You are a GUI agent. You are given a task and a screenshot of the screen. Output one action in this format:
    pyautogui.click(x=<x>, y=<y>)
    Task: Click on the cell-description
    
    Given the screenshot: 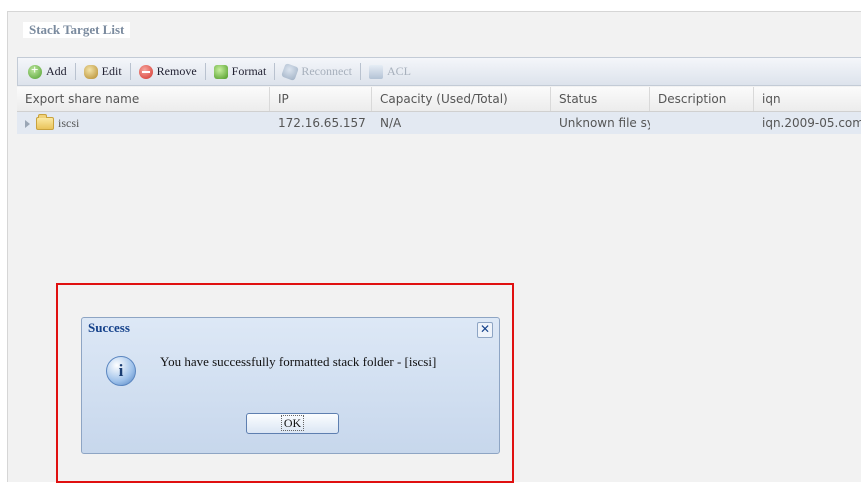 What is the action you would take?
    pyautogui.click(x=702, y=123)
    